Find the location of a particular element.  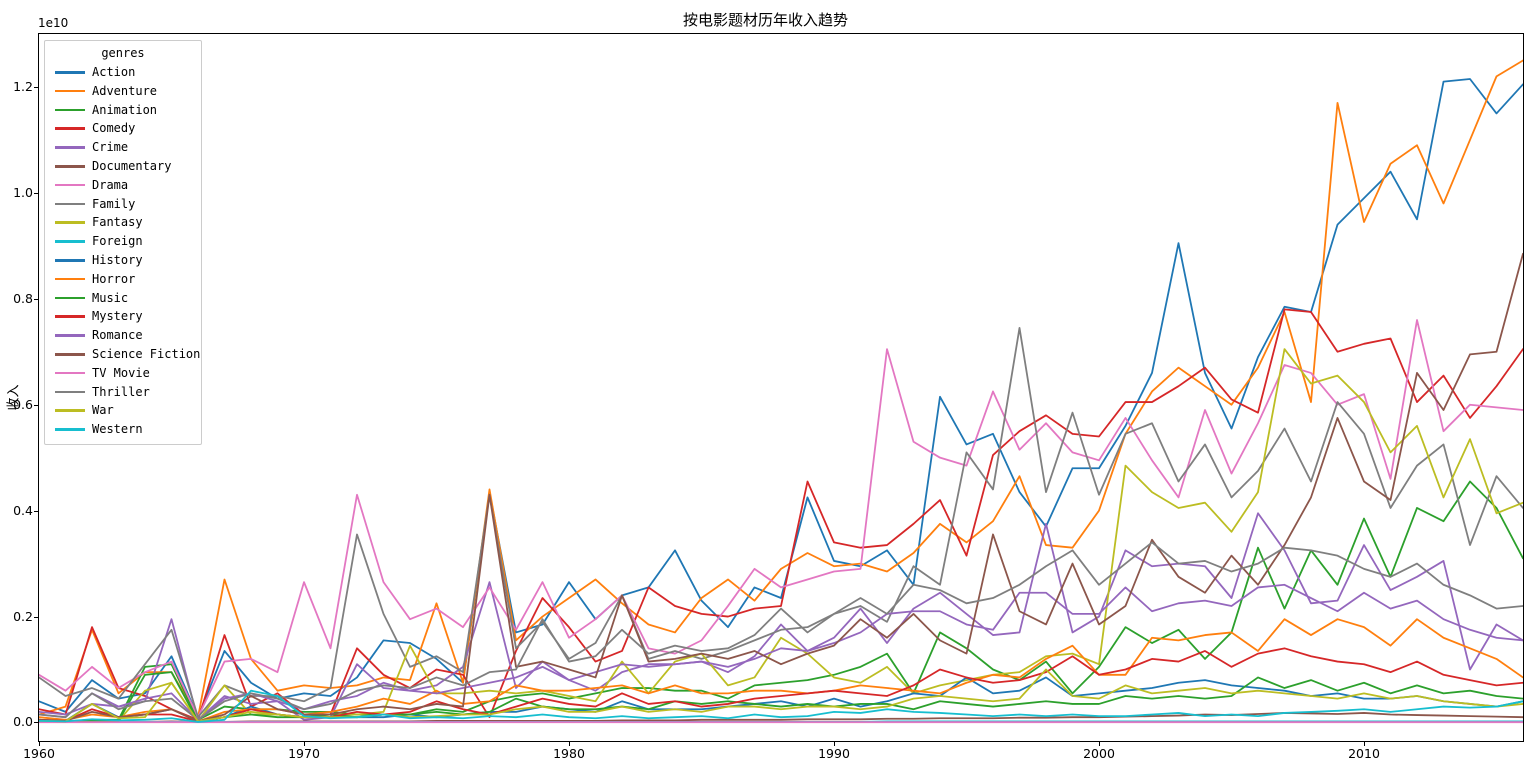

legend-item-label: Horror is located at coordinates (114, 278).